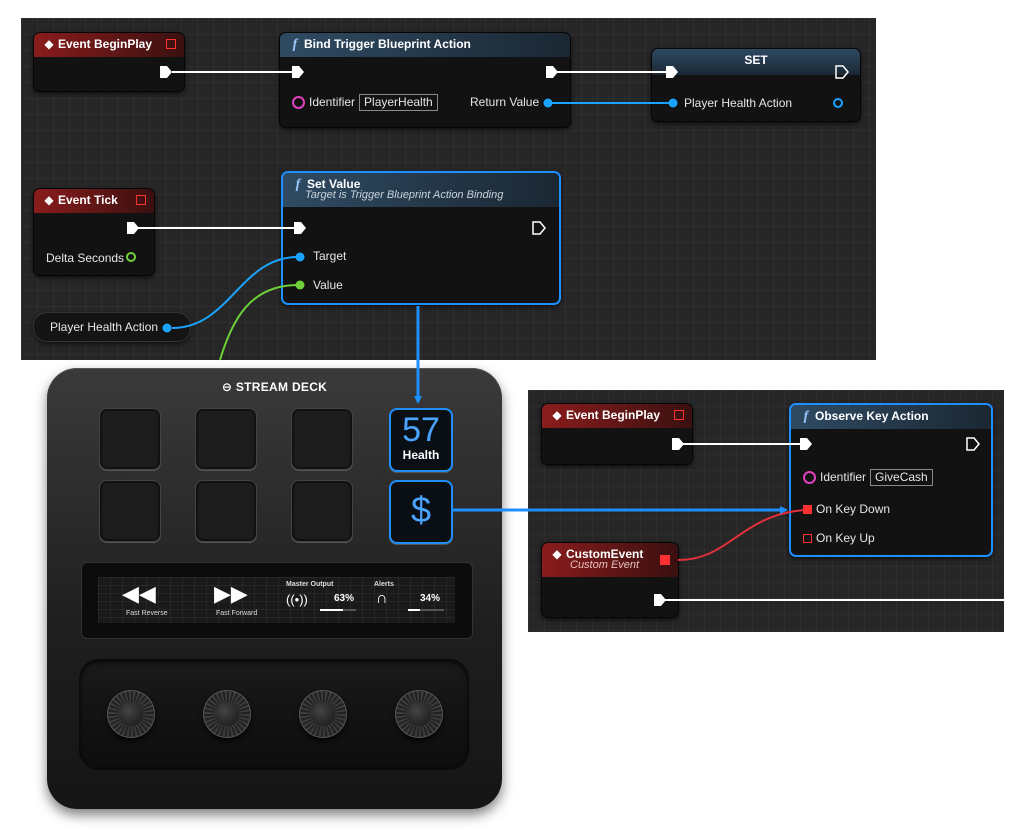 This screenshot has height=831, width=1024. I want to click on dial-tray, so click(274, 714).